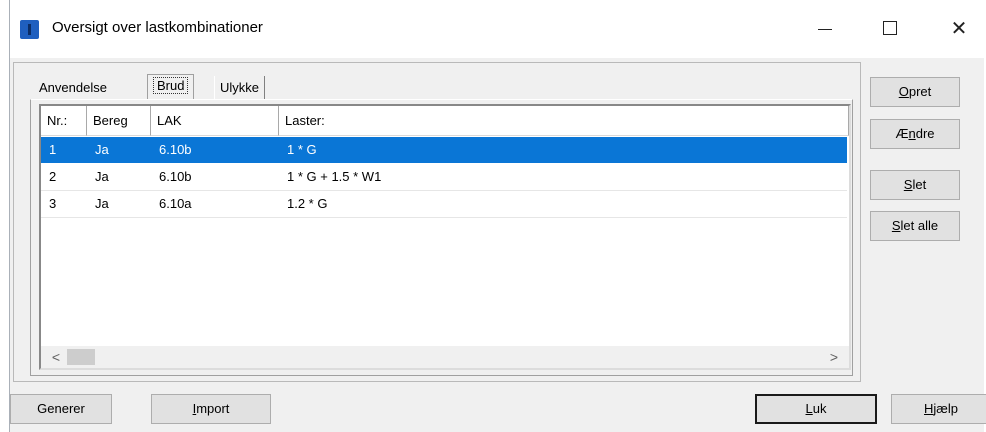  What do you see at coordinates (175, 203) in the screenshot?
I see `cell-lak: 6.10a` at bounding box center [175, 203].